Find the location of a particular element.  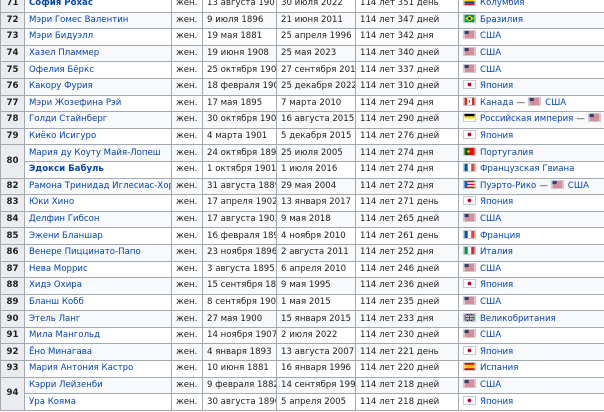

person-name-link: Ура Кояма is located at coordinates (98, 402).